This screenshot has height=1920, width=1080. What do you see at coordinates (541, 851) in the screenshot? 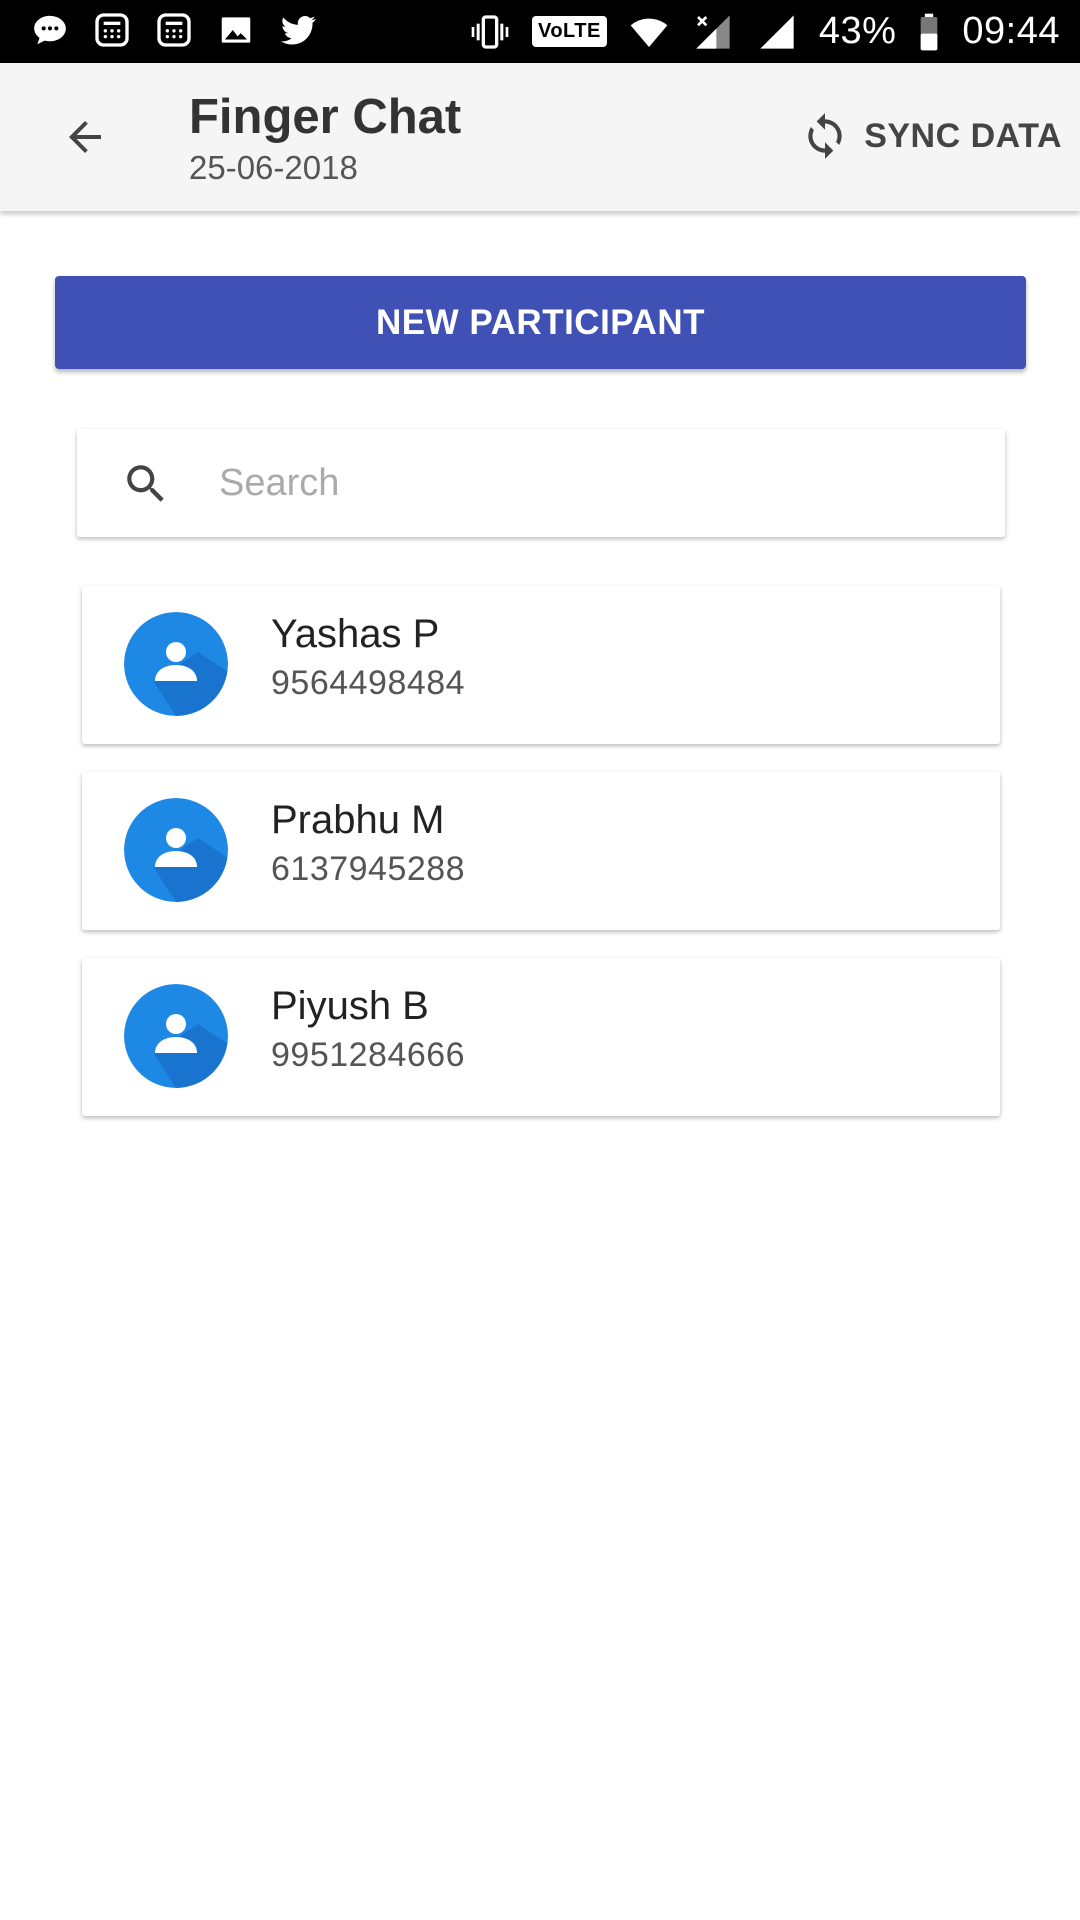
I see `participant-card: Prabhu M 6137945288` at bounding box center [541, 851].